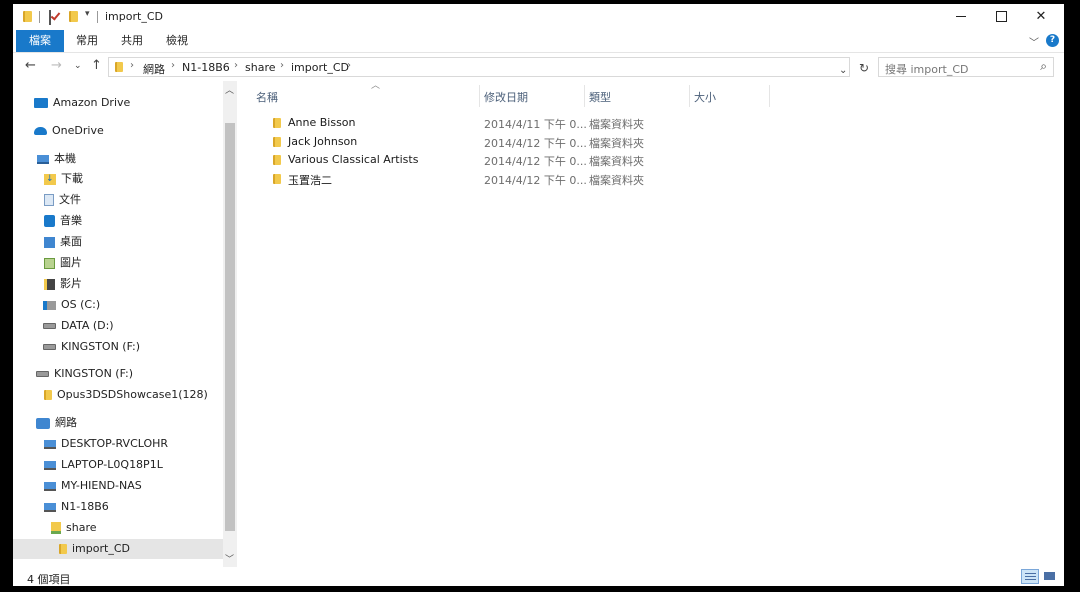 The image size is (1080, 592). Describe the element at coordinates (63, 284) in the screenshot. I see `nav-item-videos: 影片` at that location.